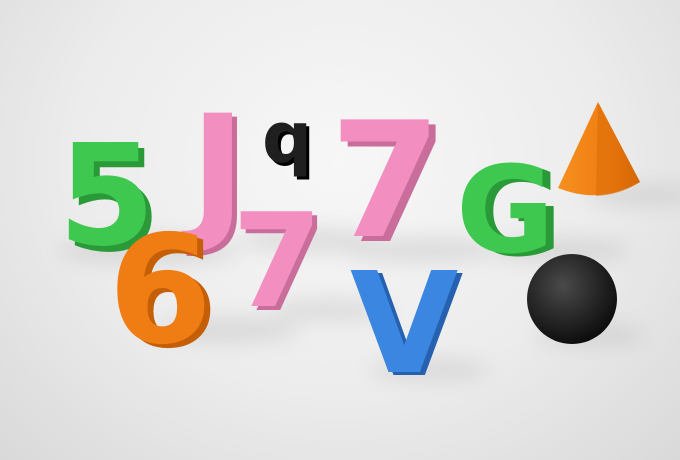 The height and width of the screenshot is (460, 680). I want to click on glyph-6-face: 6, so click(160, 291).